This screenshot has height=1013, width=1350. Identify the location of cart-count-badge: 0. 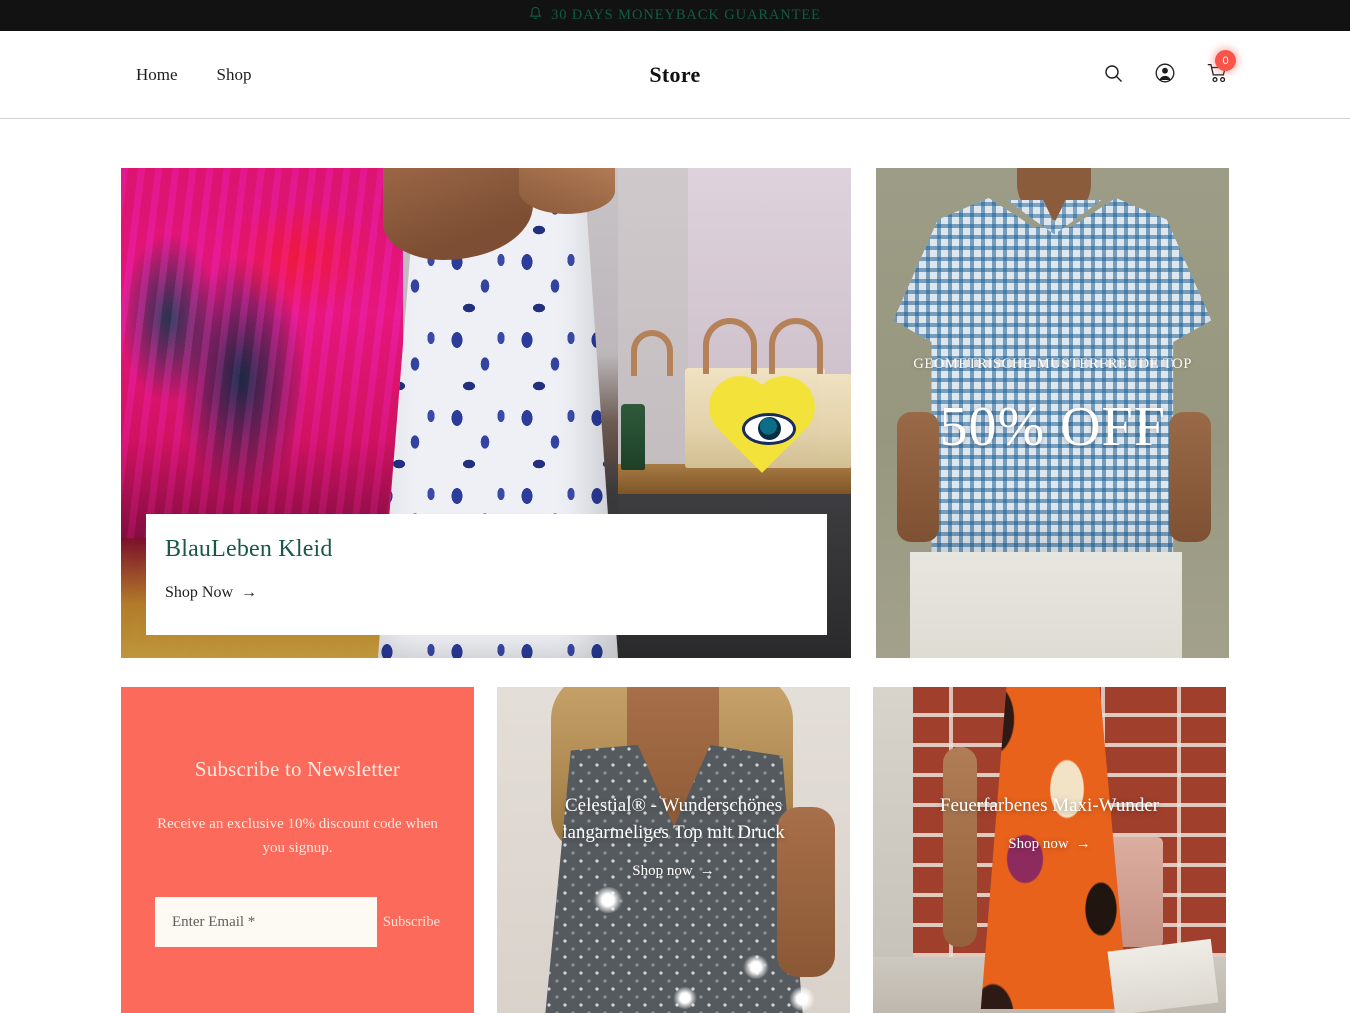
(1225, 60).